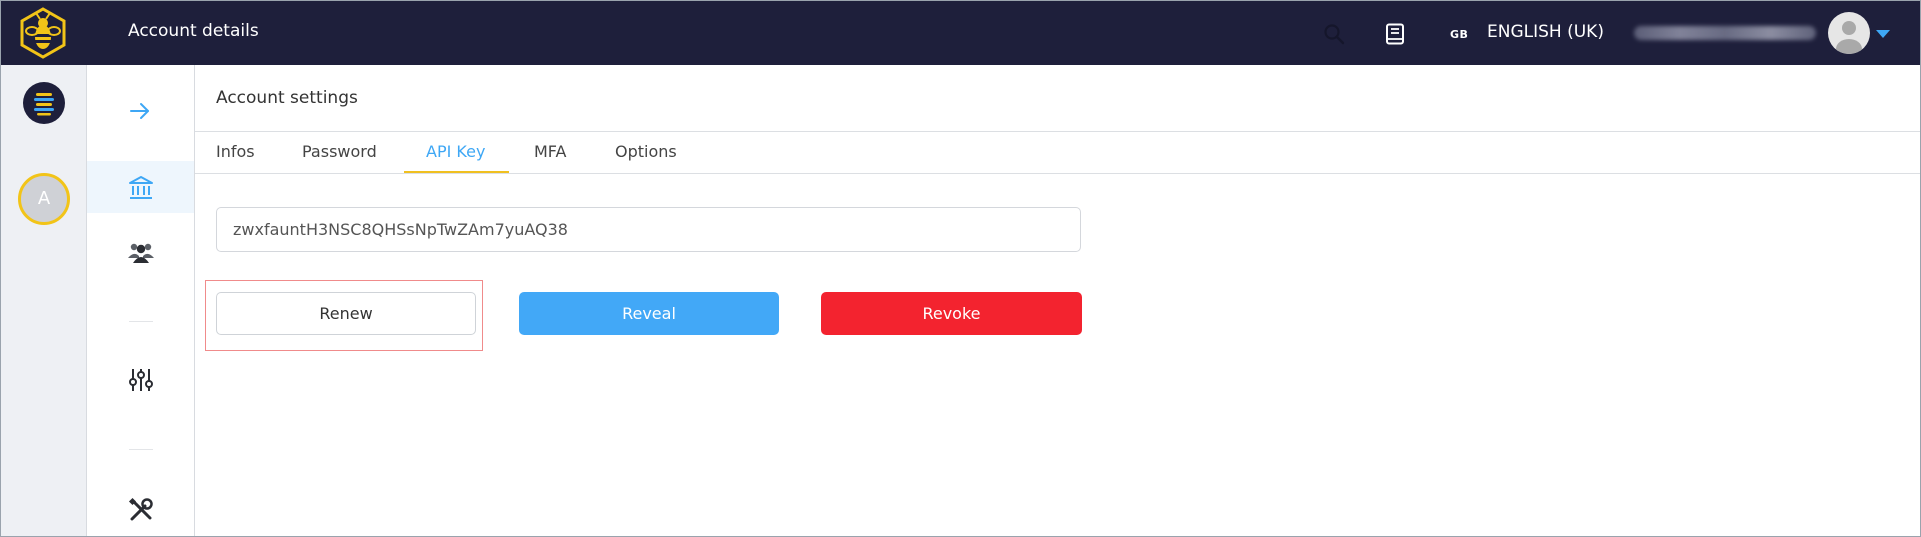 The width and height of the screenshot is (1921, 537). What do you see at coordinates (193, 31) in the screenshot?
I see `page-title: Account details` at bounding box center [193, 31].